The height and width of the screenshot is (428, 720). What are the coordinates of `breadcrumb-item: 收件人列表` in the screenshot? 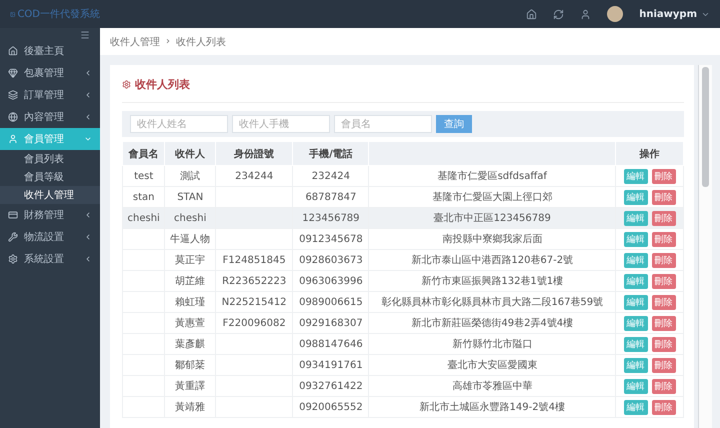 It's located at (201, 42).